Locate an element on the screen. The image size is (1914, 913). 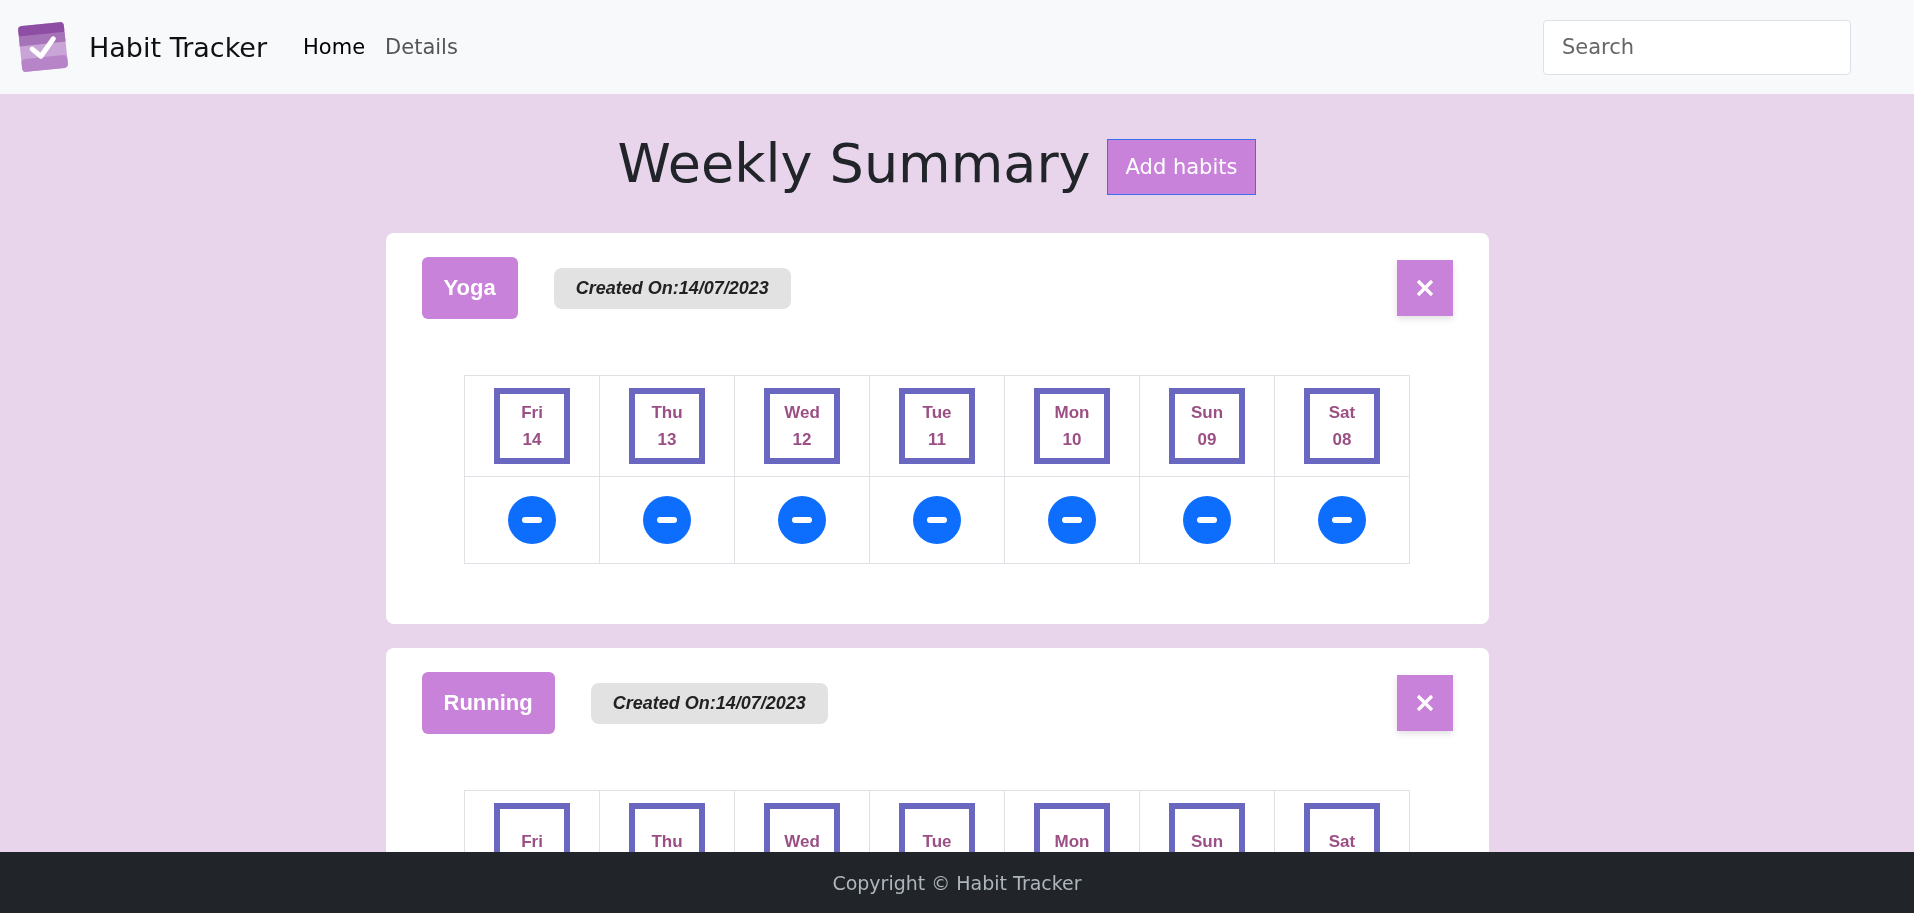
nav-link: Details is located at coordinates (421, 47).